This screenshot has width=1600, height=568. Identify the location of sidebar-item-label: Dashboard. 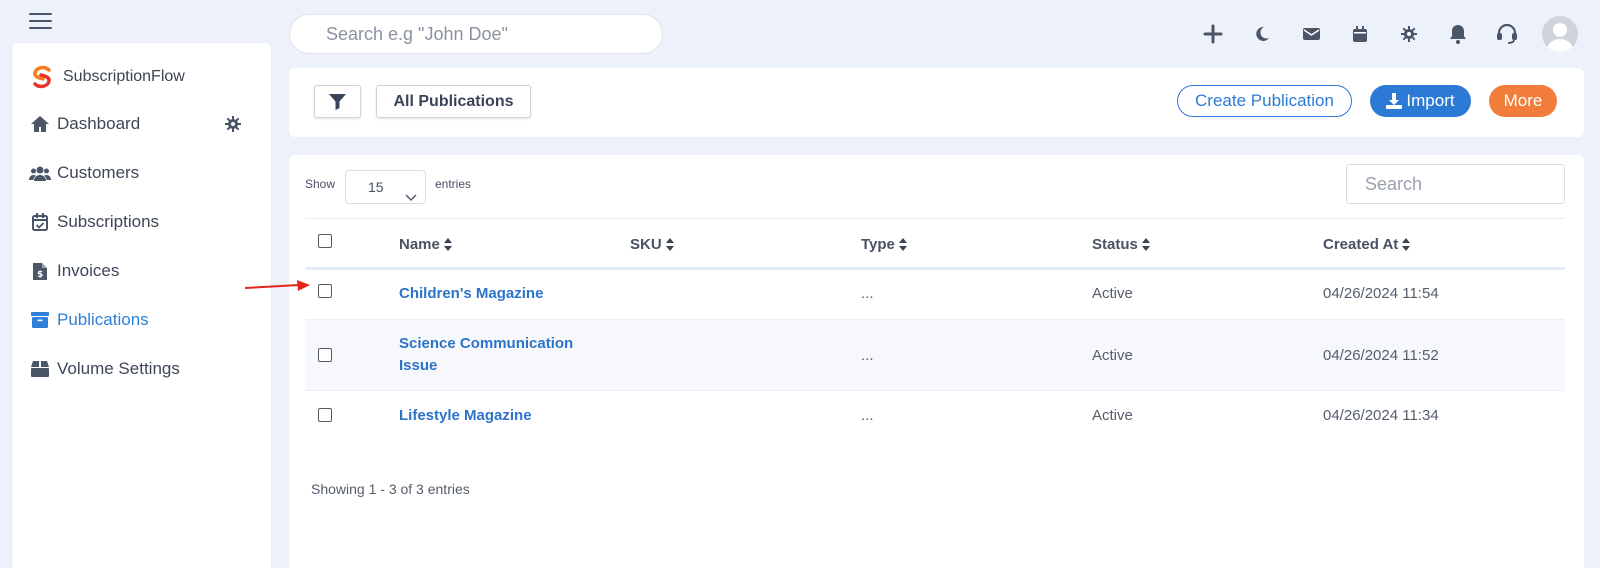
(99, 123).